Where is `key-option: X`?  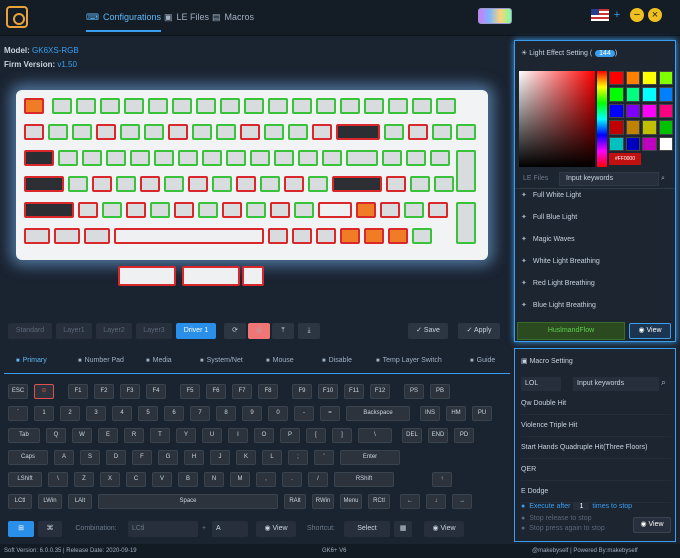 key-option: X is located at coordinates (110, 479).